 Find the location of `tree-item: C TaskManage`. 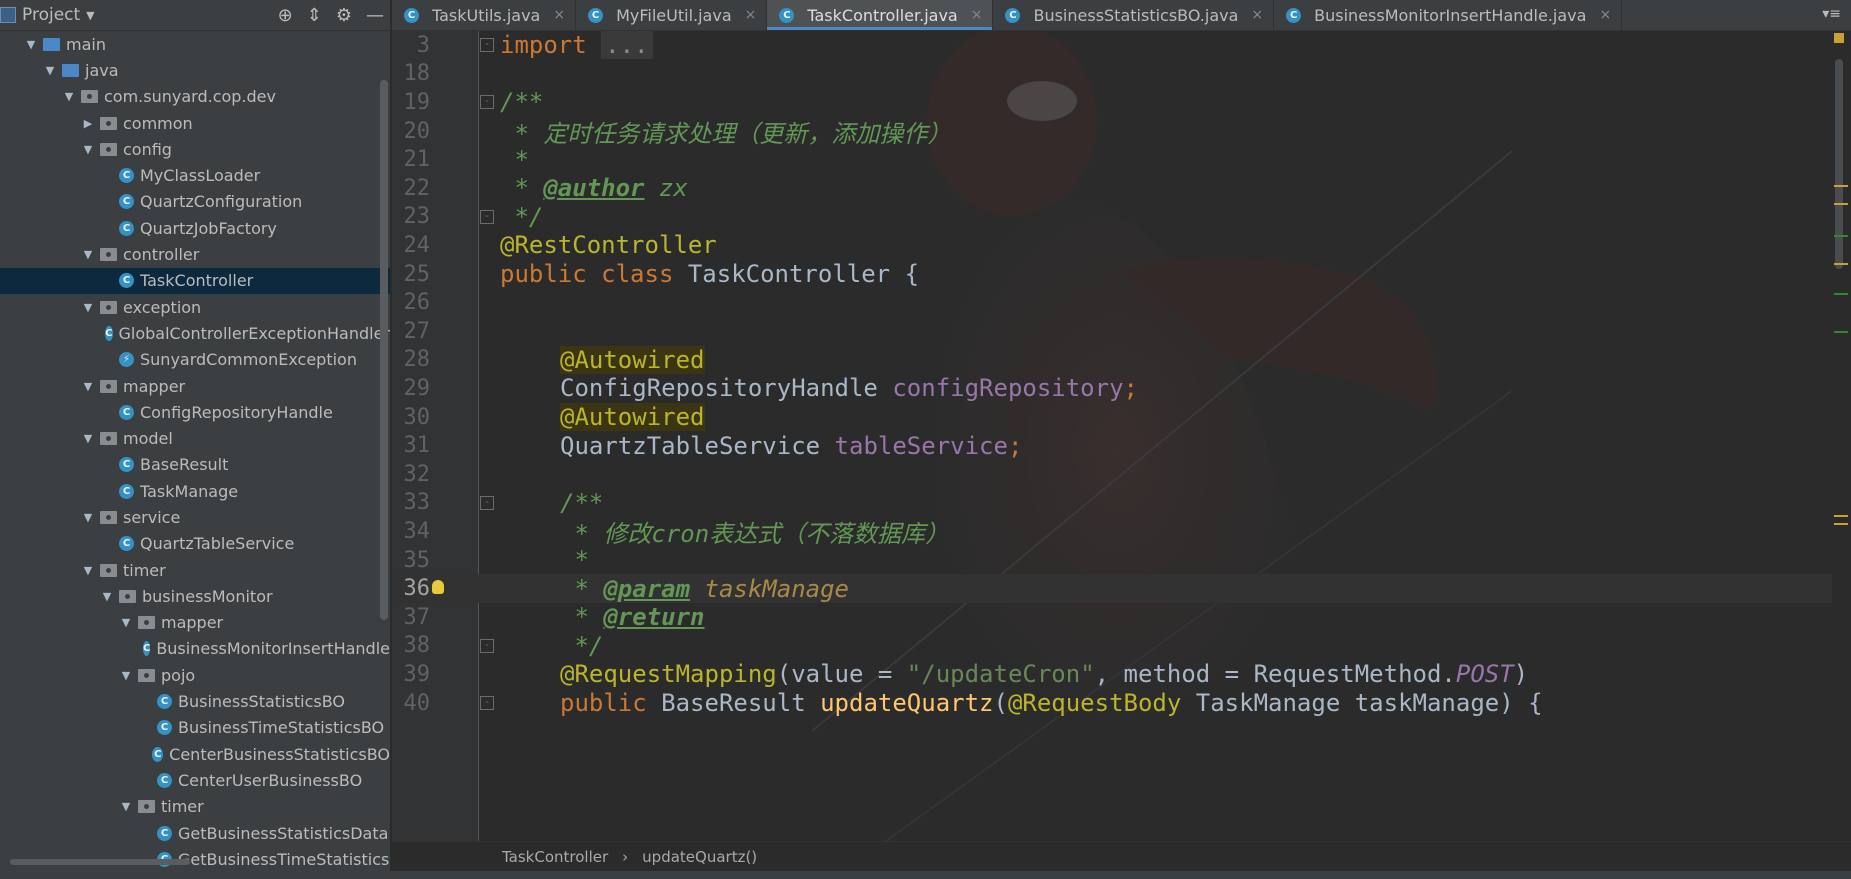

tree-item: C TaskManage is located at coordinates (195, 491).